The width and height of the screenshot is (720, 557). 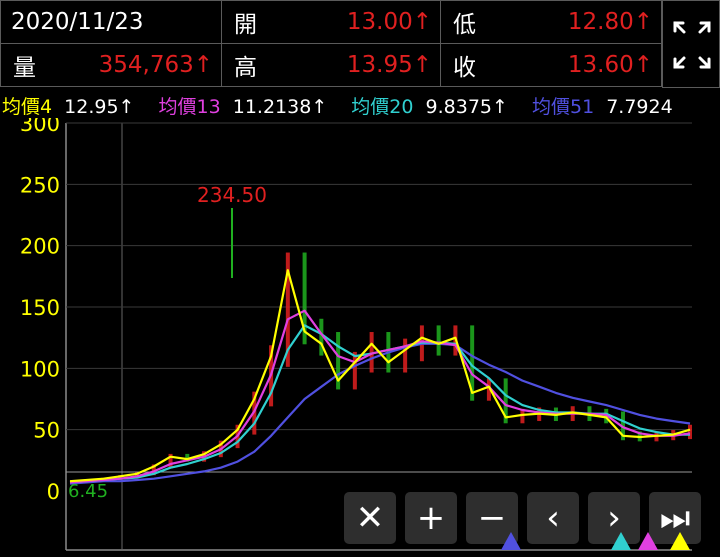 What do you see at coordinates (639, 107) in the screenshot?
I see `ma51-value: 7.7924` at bounding box center [639, 107].